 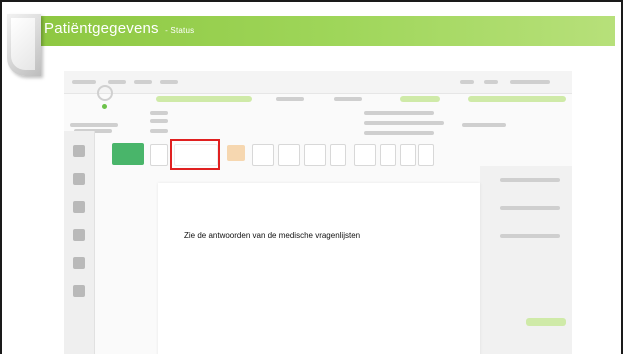 I want to click on panel-button, so click(x=546, y=322).